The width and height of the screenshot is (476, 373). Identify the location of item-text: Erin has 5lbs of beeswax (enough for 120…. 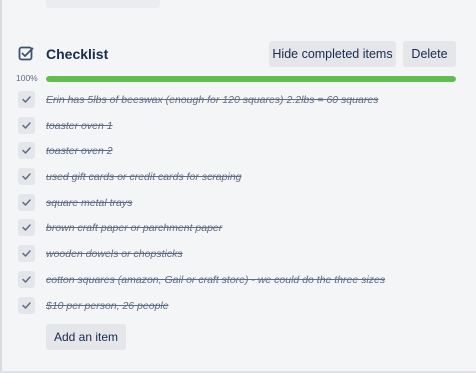
(212, 100).